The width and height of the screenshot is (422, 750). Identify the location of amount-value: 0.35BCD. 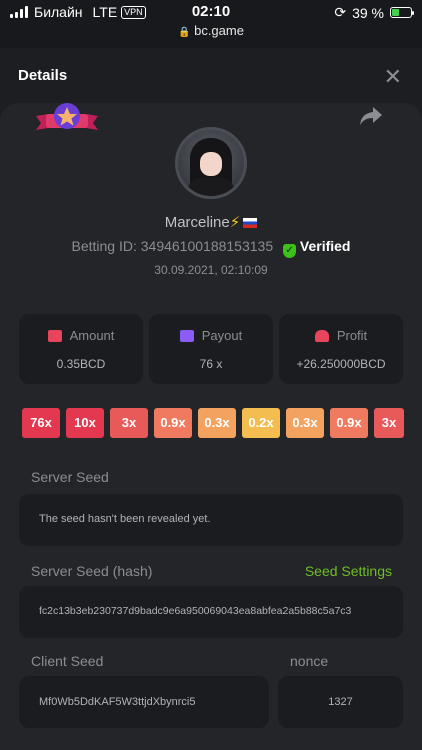
(81, 364).